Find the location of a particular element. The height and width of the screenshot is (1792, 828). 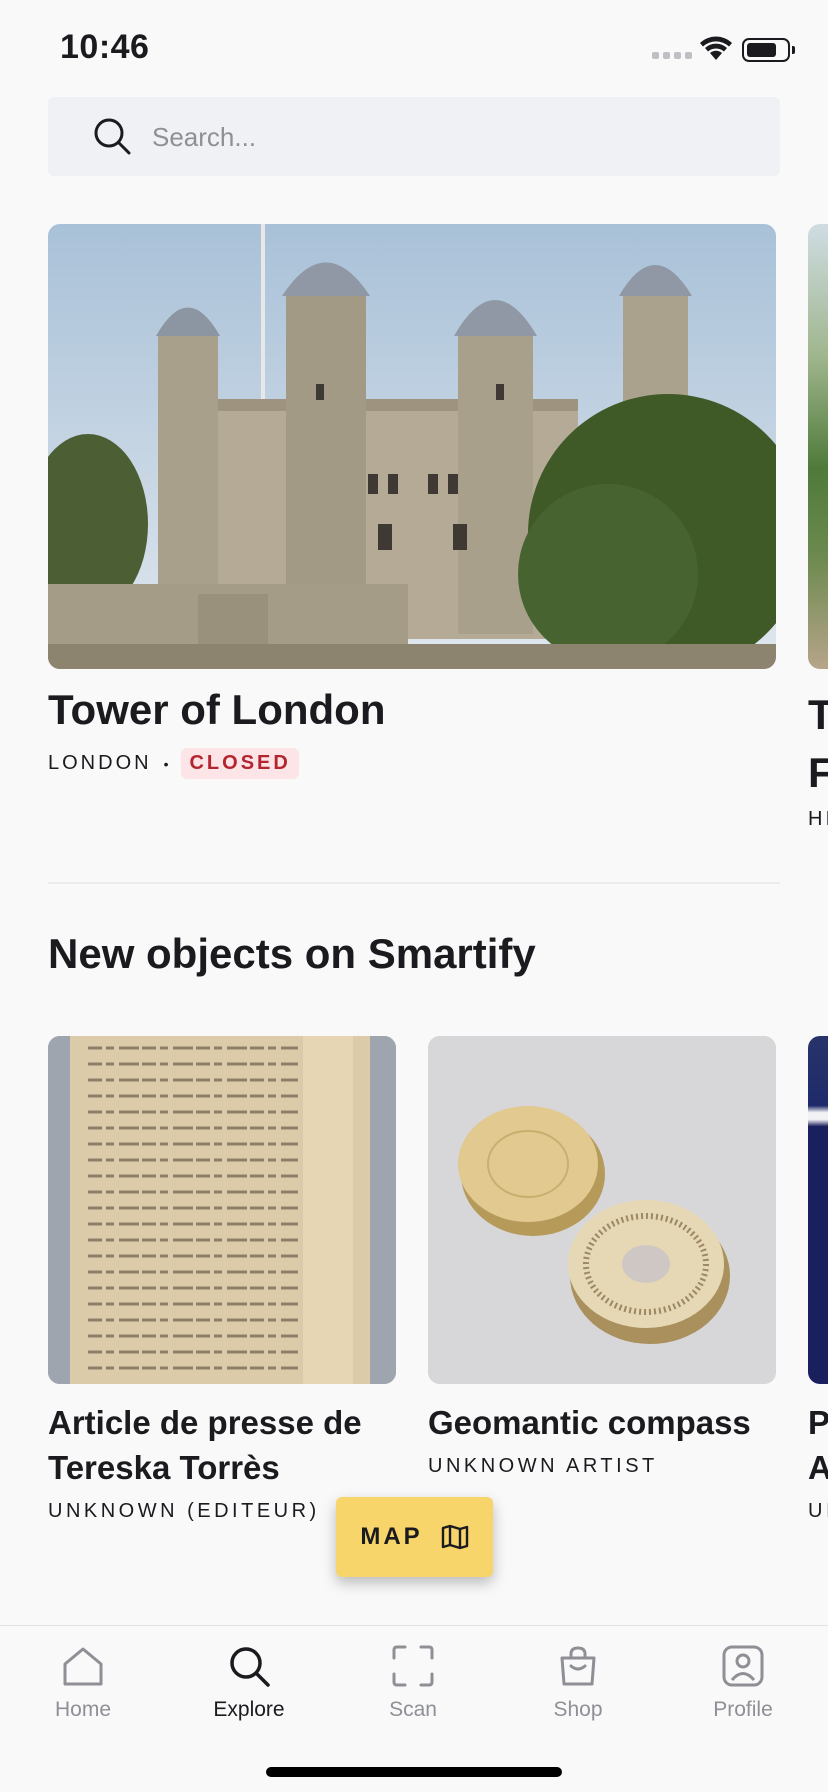

object-image-compass is located at coordinates (602, 1210).